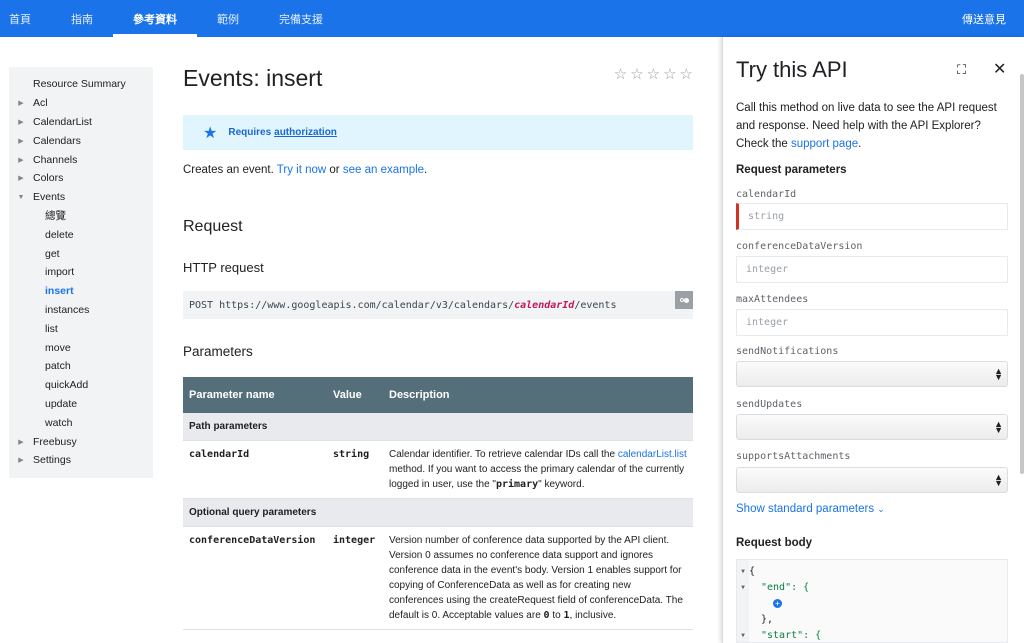 The width and height of the screenshot is (1024, 643). I want to click on request-body-heading: Request body, so click(774, 543).